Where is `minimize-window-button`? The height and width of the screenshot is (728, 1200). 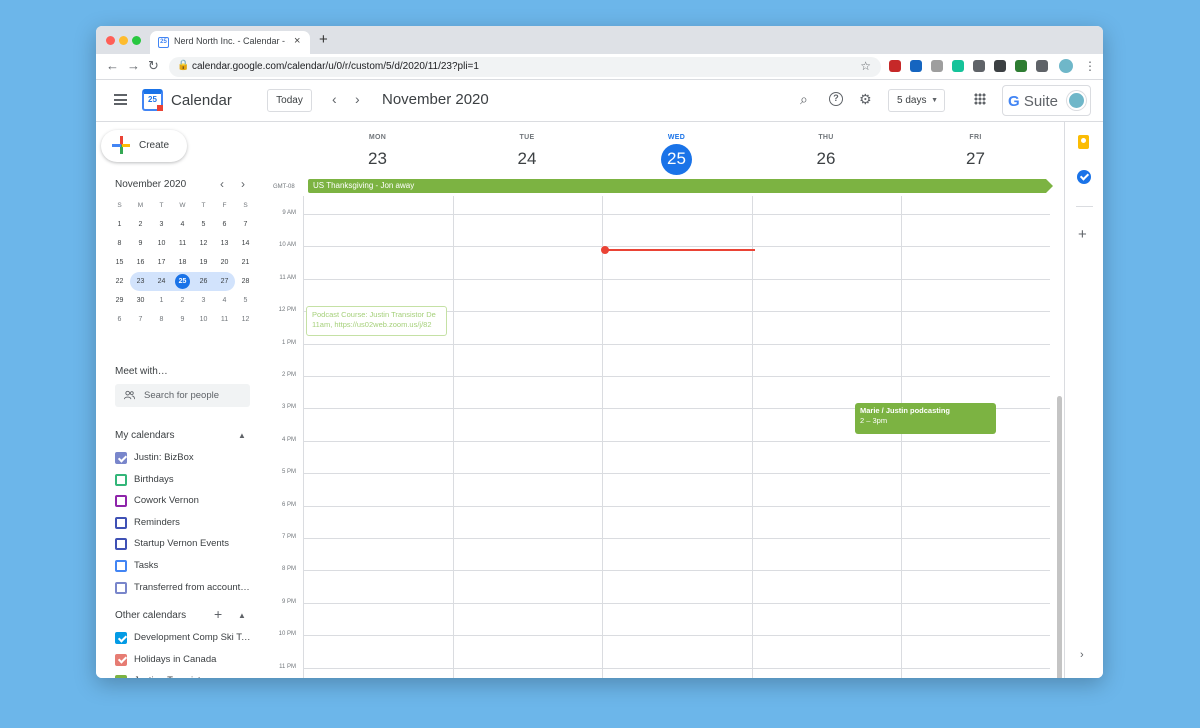
minimize-window-button is located at coordinates (123, 40).